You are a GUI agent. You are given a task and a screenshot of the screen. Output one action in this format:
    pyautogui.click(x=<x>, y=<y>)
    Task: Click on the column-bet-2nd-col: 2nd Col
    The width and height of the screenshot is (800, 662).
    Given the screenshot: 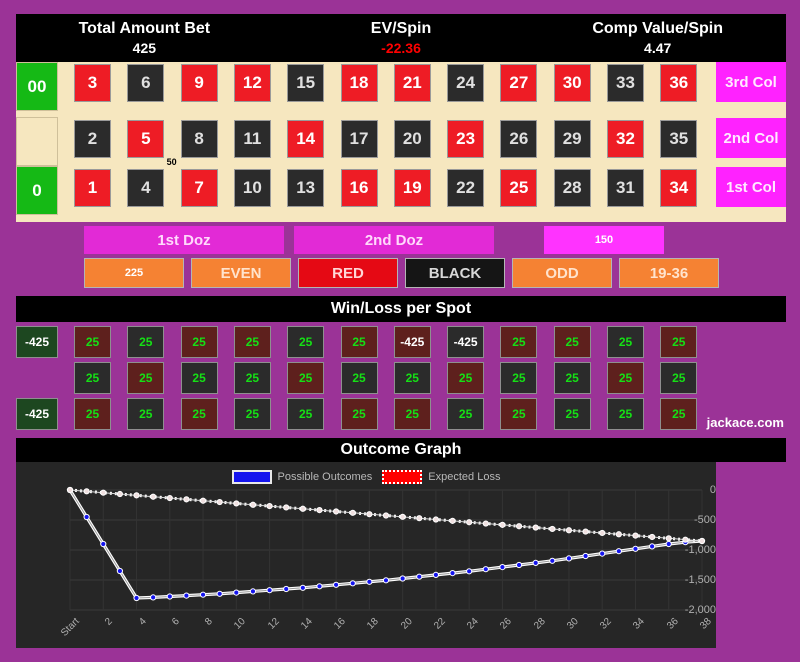 What is the action you would take?
    pyautogui.click(x=751, y=138)
    